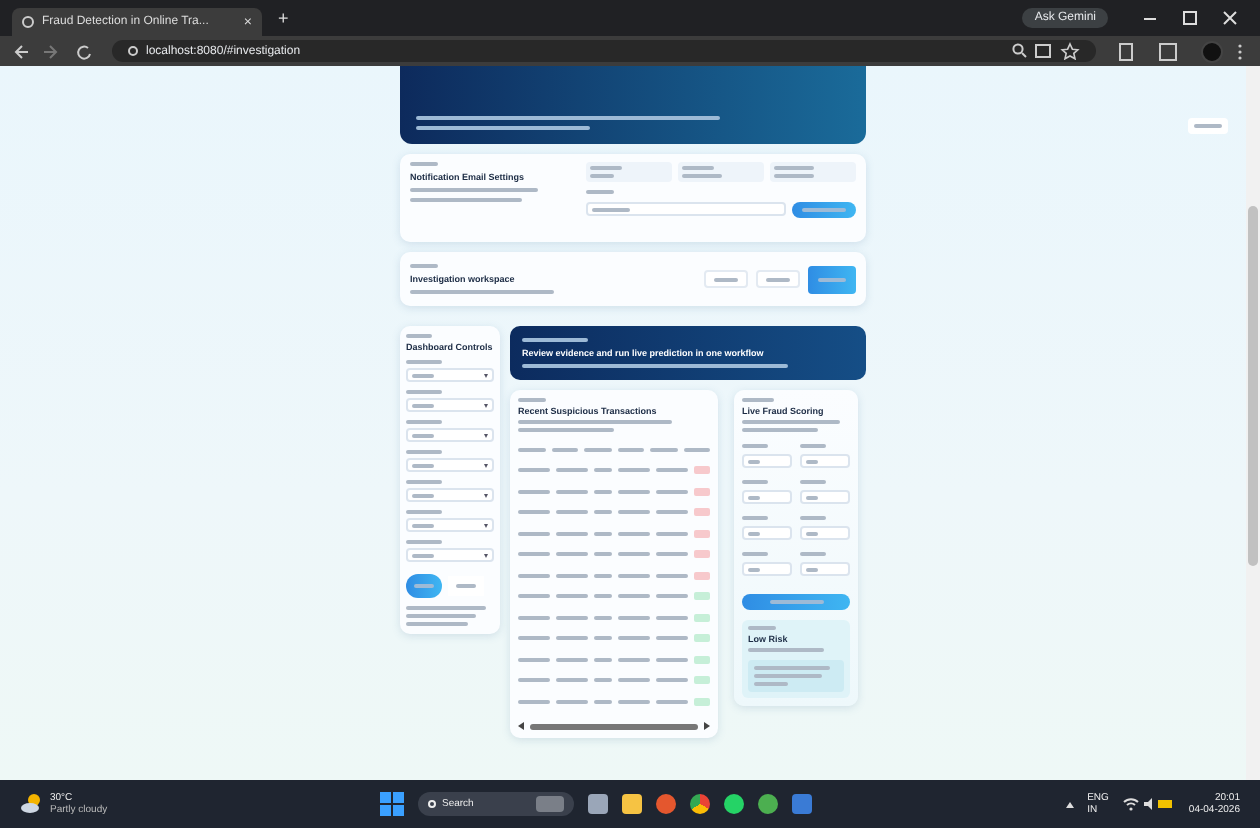 The height and width of the screenshot is (828, 1260). What do you see at coordinates (283, 18) in the screenshot?
I see `new-tab-button: +` at bounding box center [283, 18].